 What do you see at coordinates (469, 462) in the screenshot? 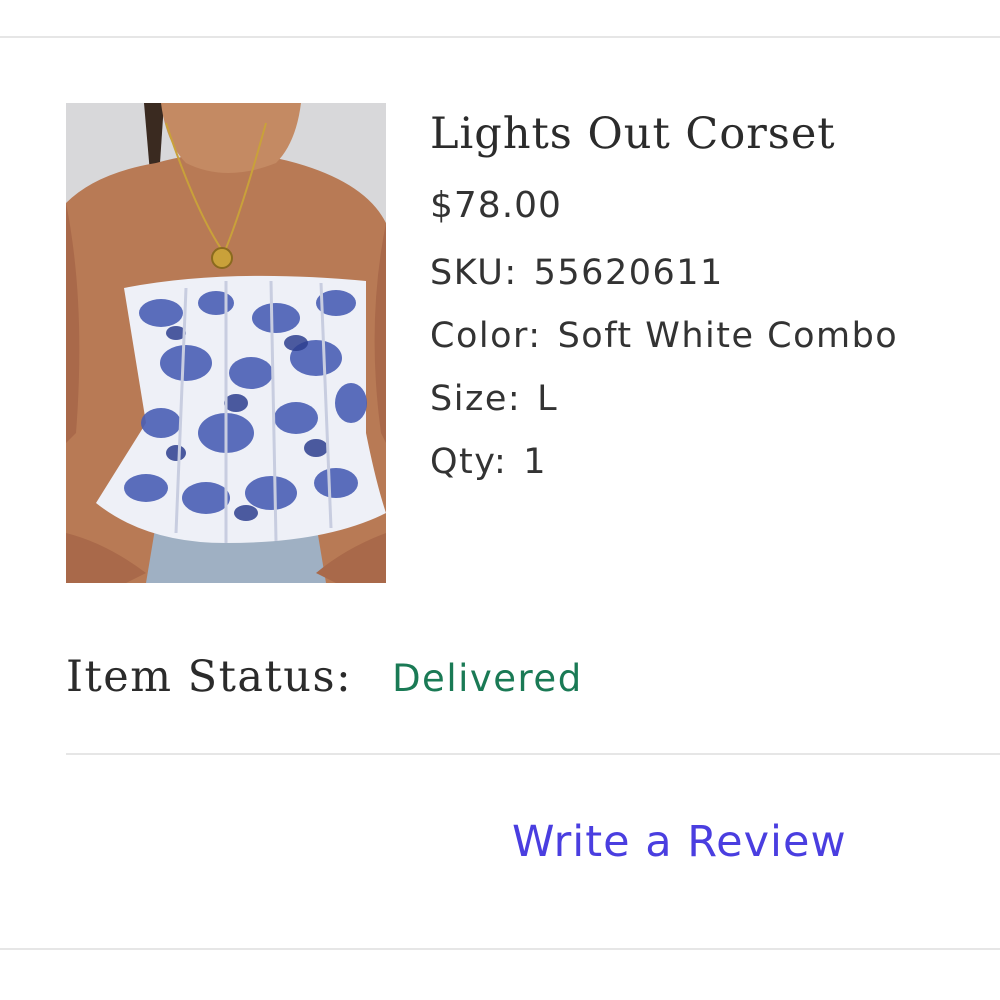
I see `qty-label: Qty:` at bounding box center [469, 462].